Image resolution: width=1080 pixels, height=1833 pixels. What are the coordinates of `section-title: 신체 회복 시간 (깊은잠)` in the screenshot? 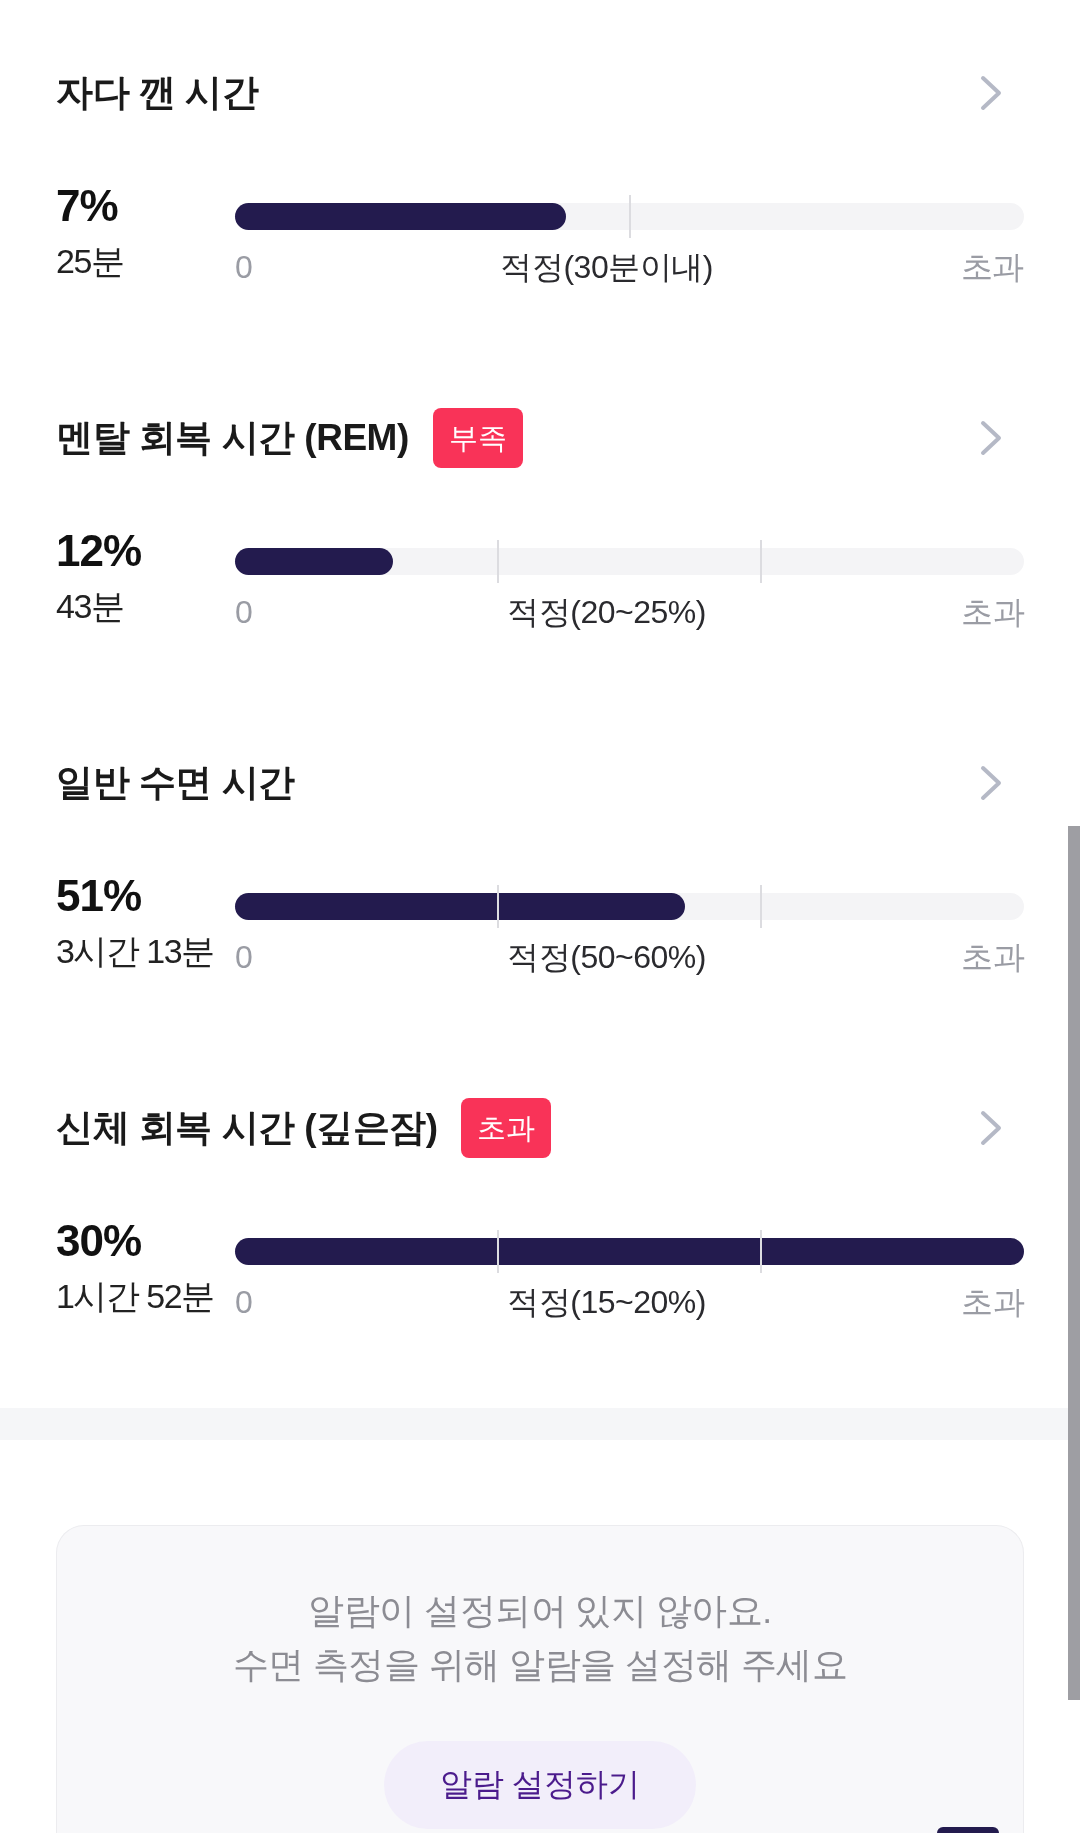 It's located at (247, 1128).